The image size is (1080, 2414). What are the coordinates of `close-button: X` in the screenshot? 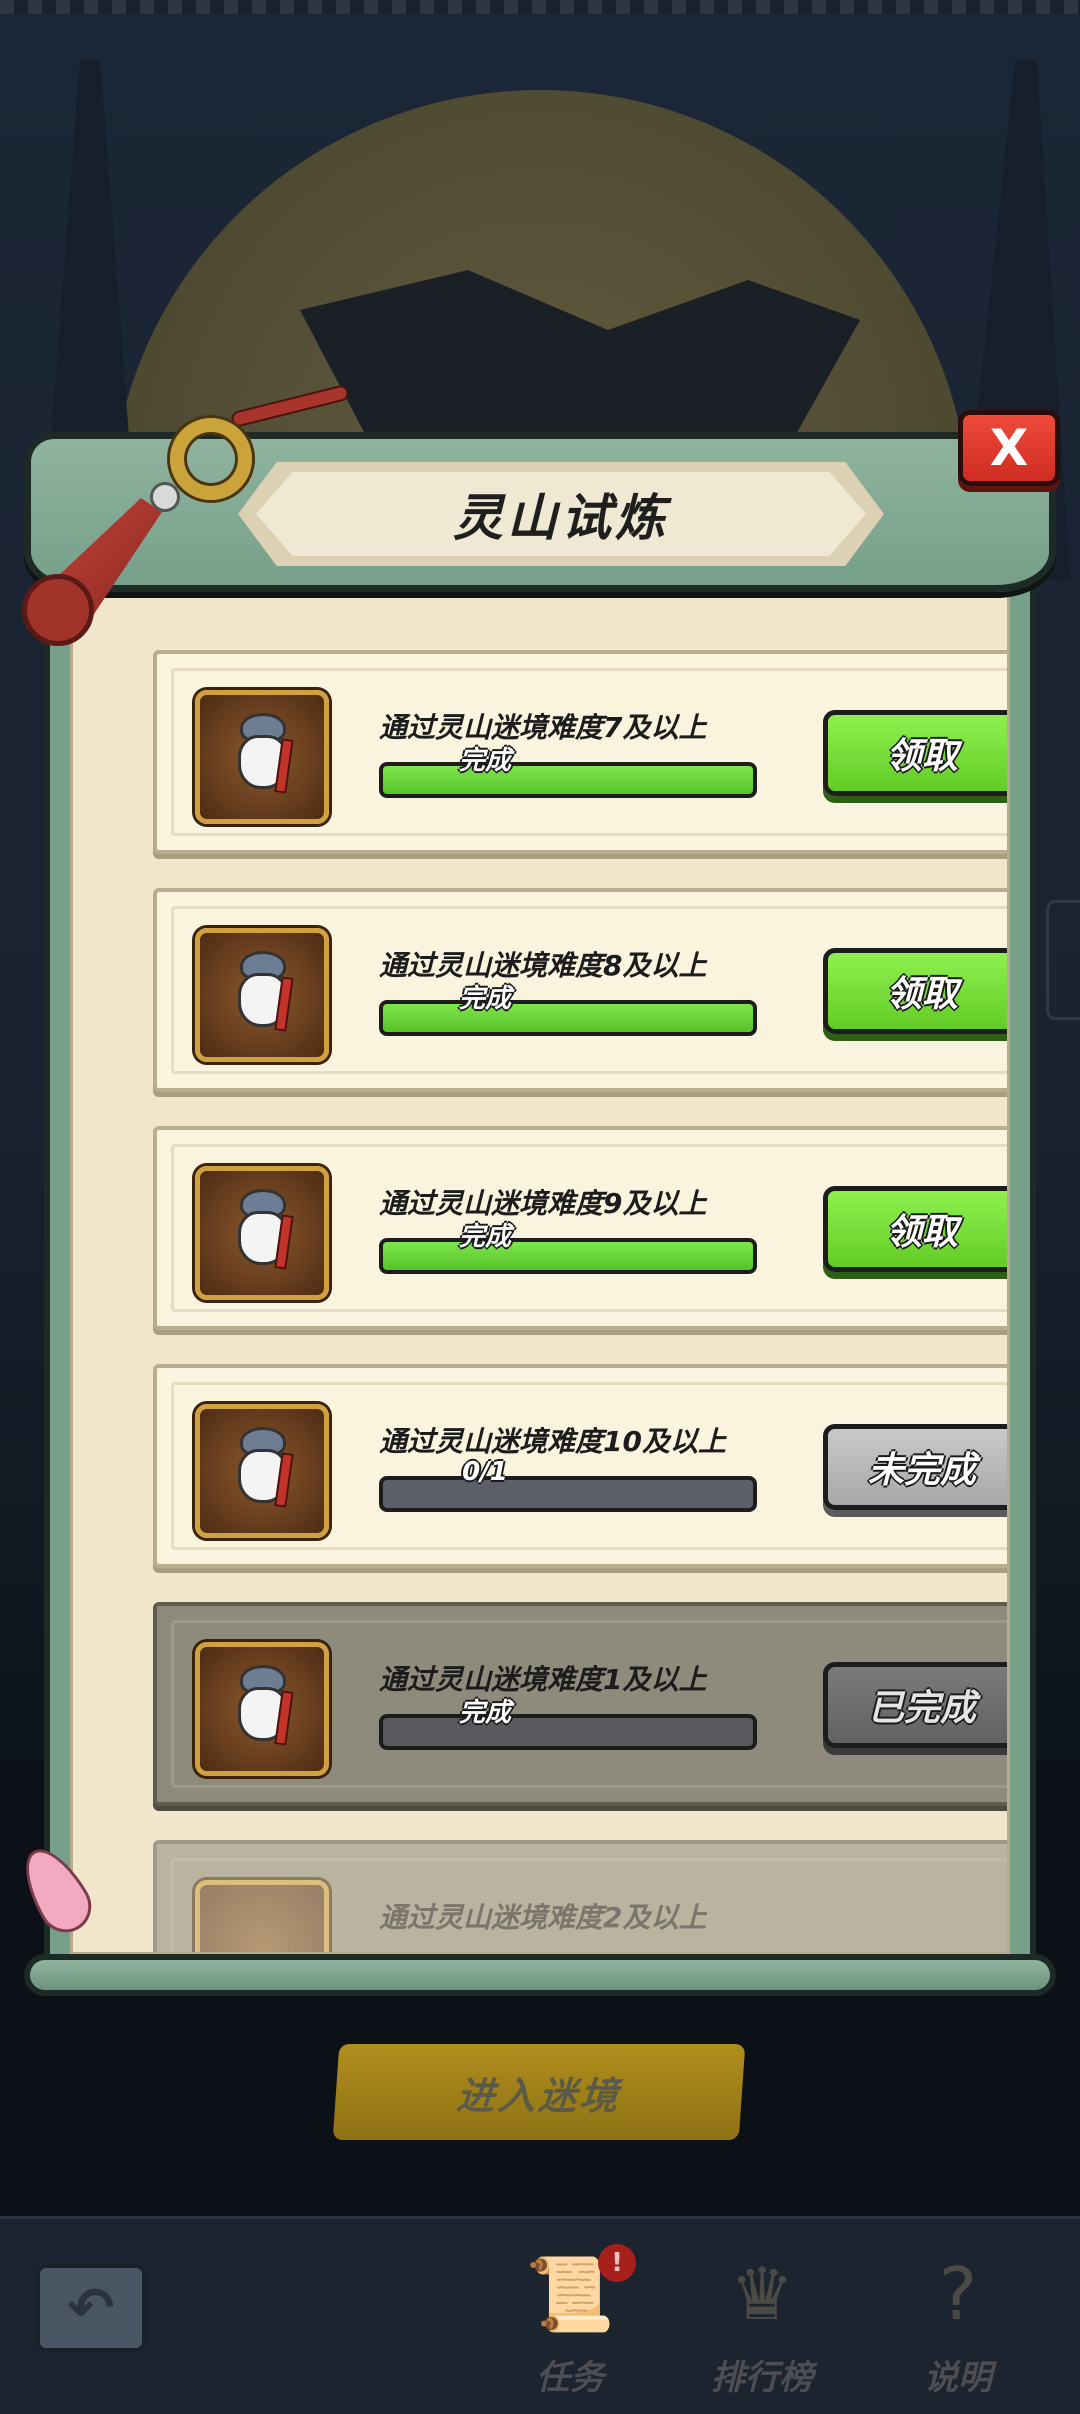 It's located at (1009, 448).